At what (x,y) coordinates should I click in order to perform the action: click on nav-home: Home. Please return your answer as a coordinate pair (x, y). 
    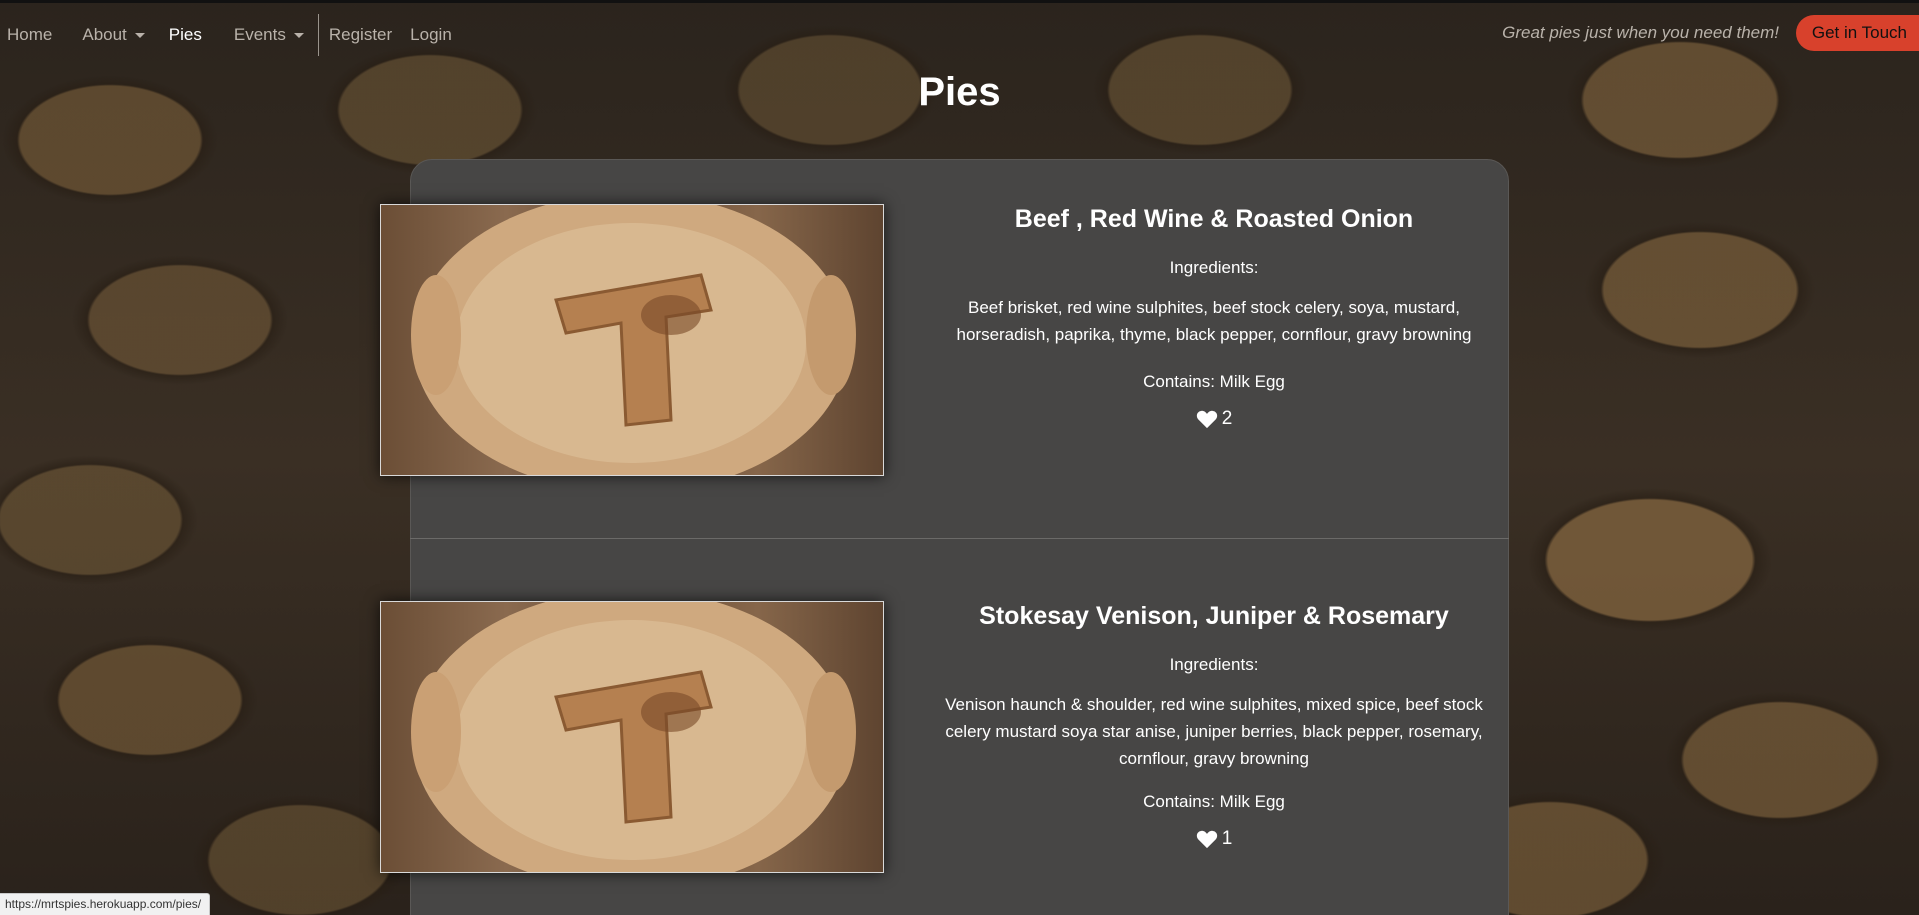
    Looking at the image, I should click on (30, 35).